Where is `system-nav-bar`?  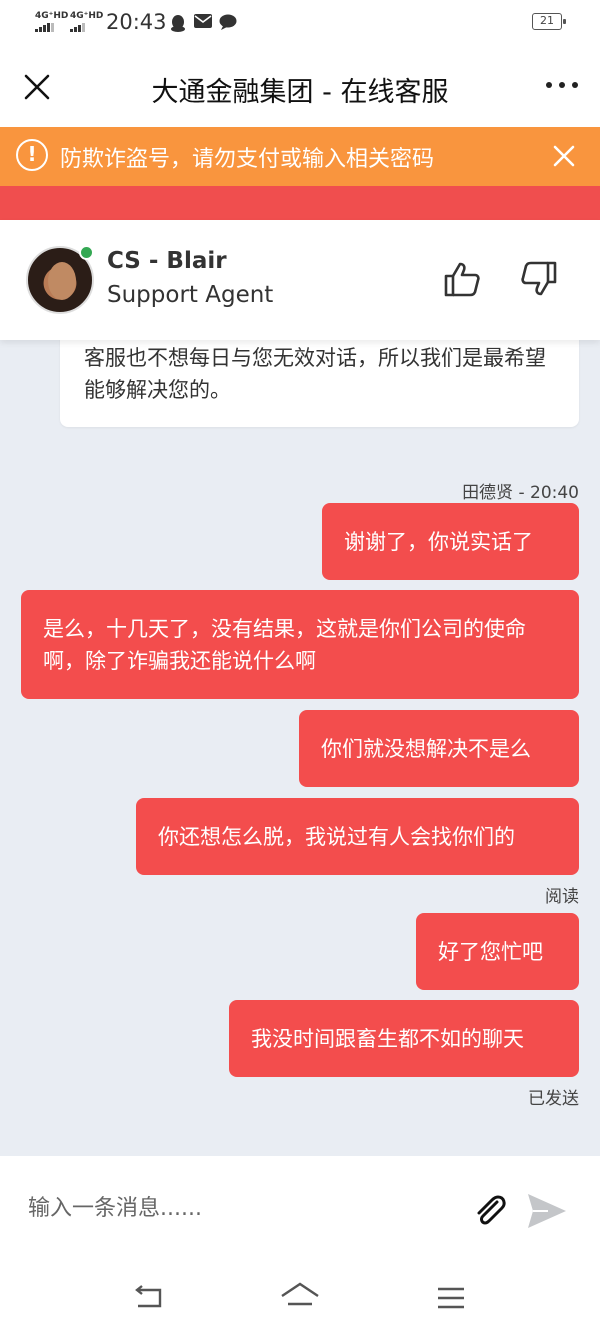
system-nav-bar is located at coordinates (300, 1299).